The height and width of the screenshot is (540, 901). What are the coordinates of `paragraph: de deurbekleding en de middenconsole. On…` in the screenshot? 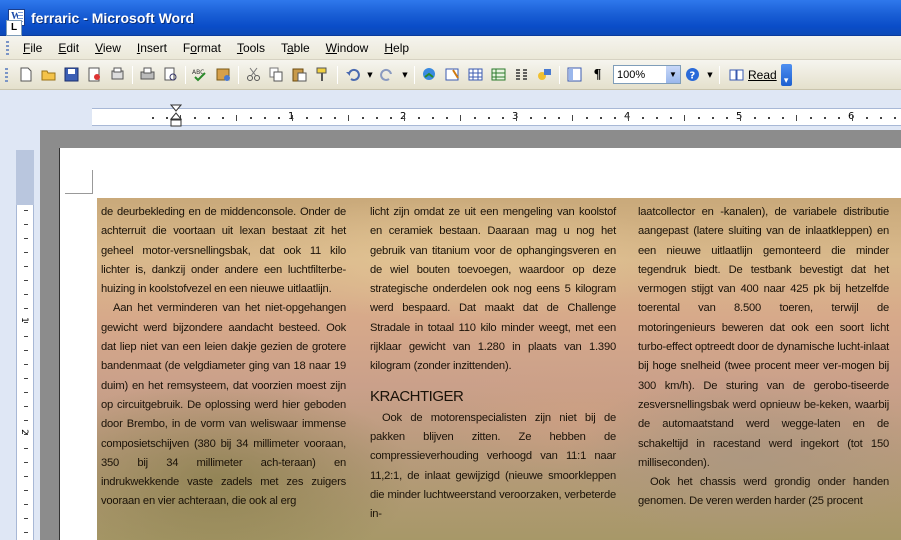 It's located at (223, 251).